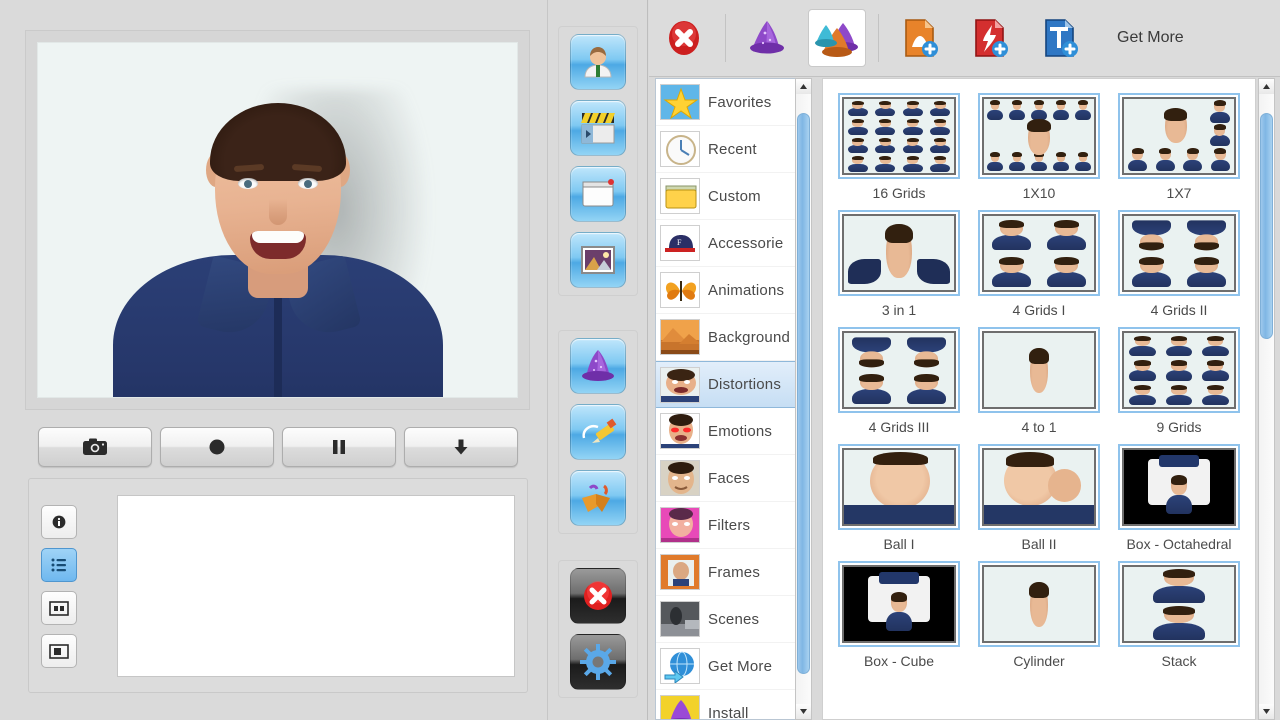 The width and height of the screenshot is (1280, 720). I want to click on category-item-animations: Animations, so click(733, 290).